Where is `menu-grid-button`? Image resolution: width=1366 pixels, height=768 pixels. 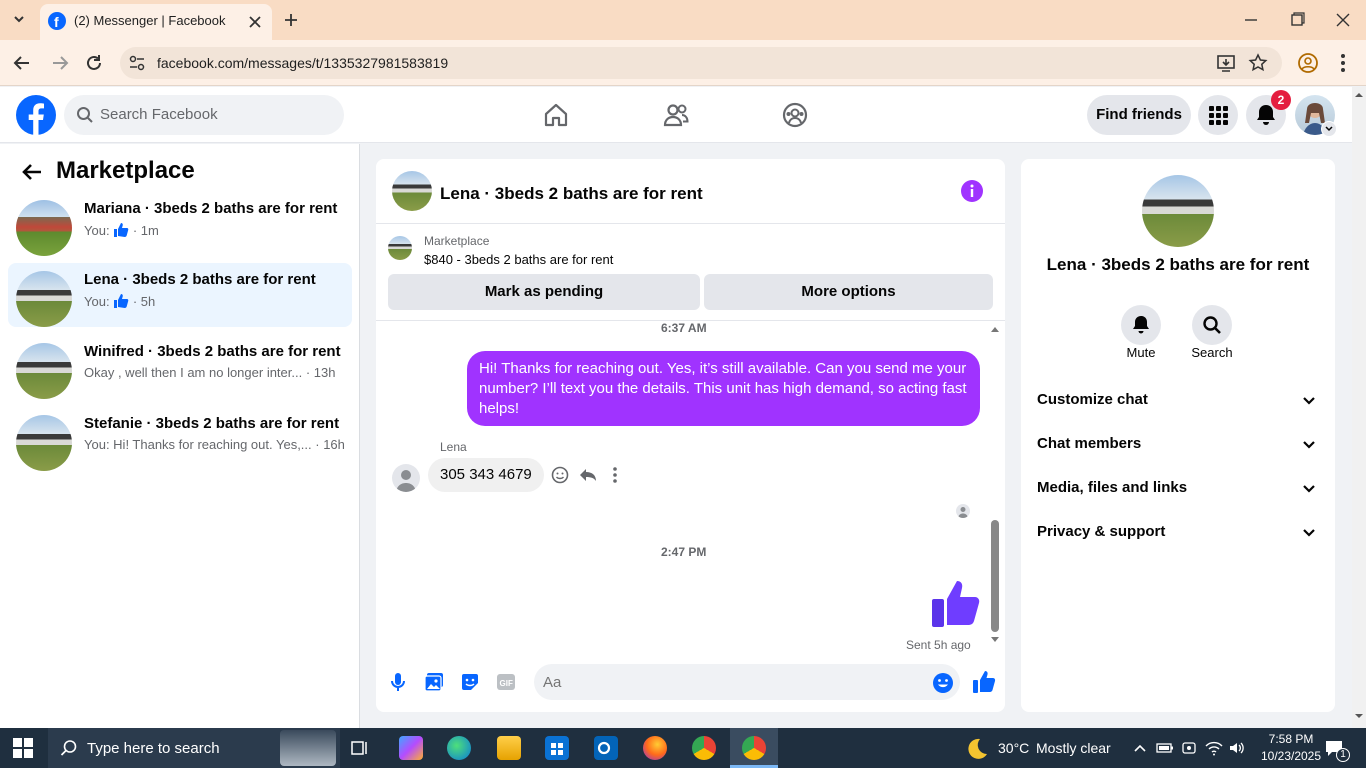 menu-grid-button is located at coordinates (1218, 115).